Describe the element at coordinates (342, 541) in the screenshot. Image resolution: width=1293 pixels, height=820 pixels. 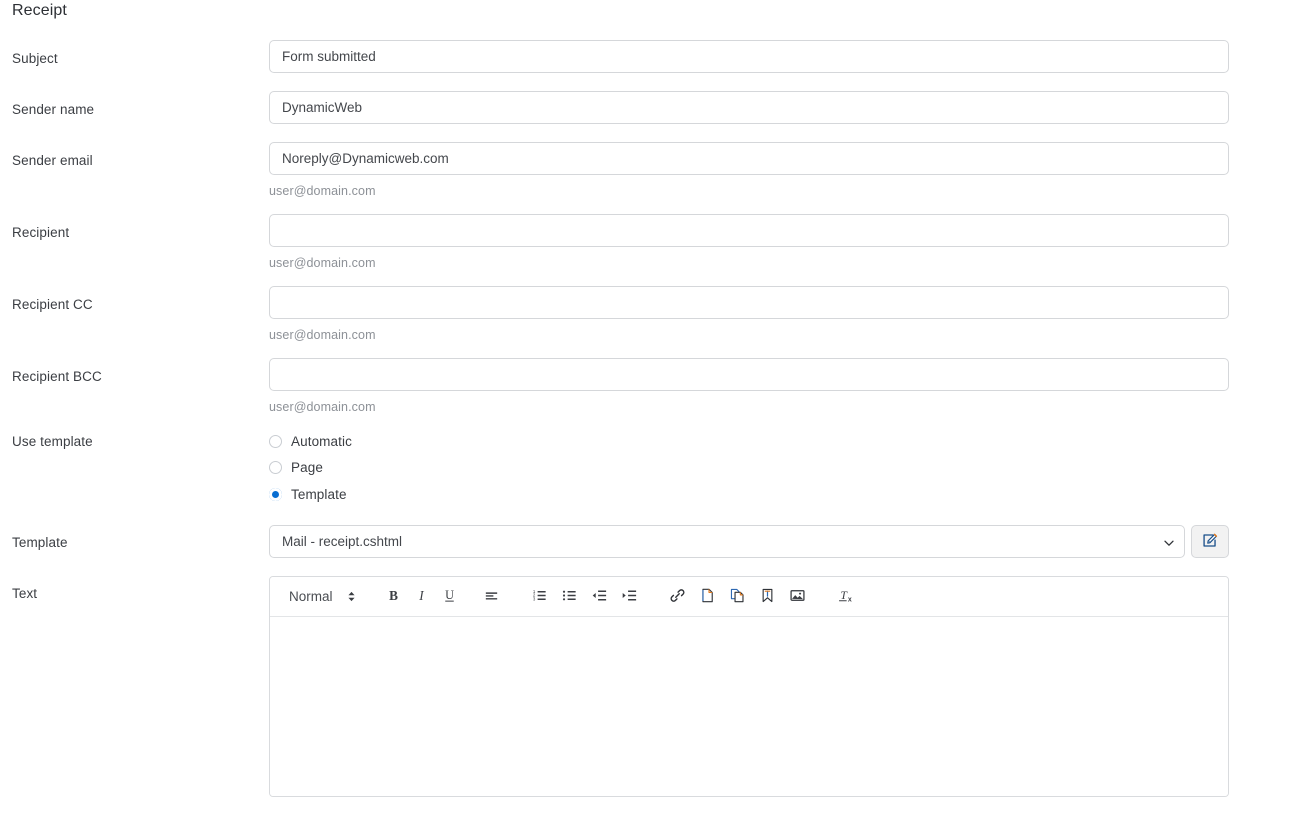
I see `template-select-value: Mail - receipt.cshtml` at that location.